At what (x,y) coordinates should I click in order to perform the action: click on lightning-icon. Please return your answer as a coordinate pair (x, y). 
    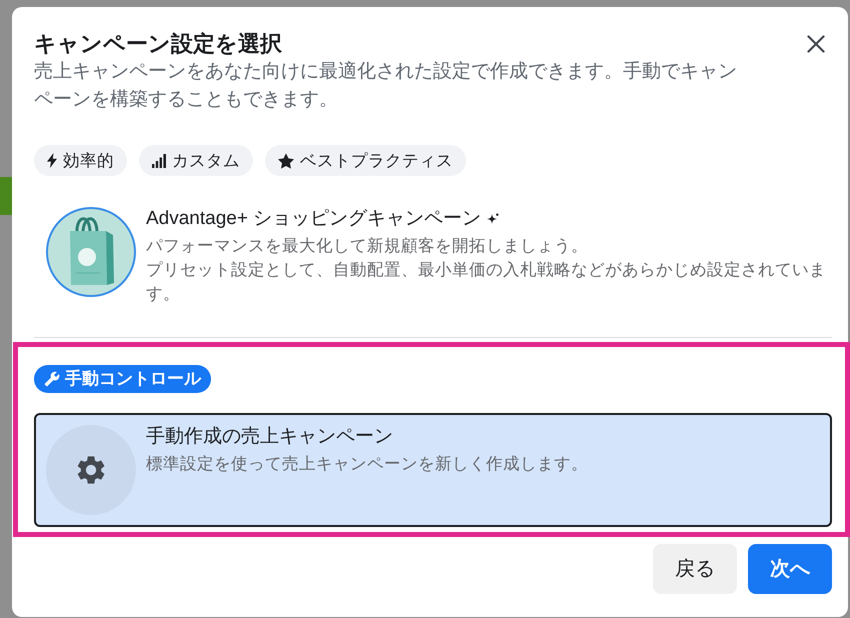
    Looking at the image, I should click on (52, 160).